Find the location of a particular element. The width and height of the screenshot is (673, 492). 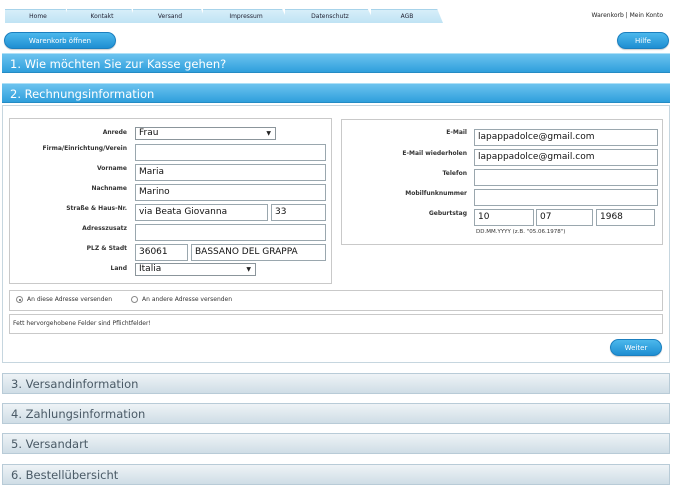

tab-datenschutz: Datenschutz is located at coordinates (330, 16).